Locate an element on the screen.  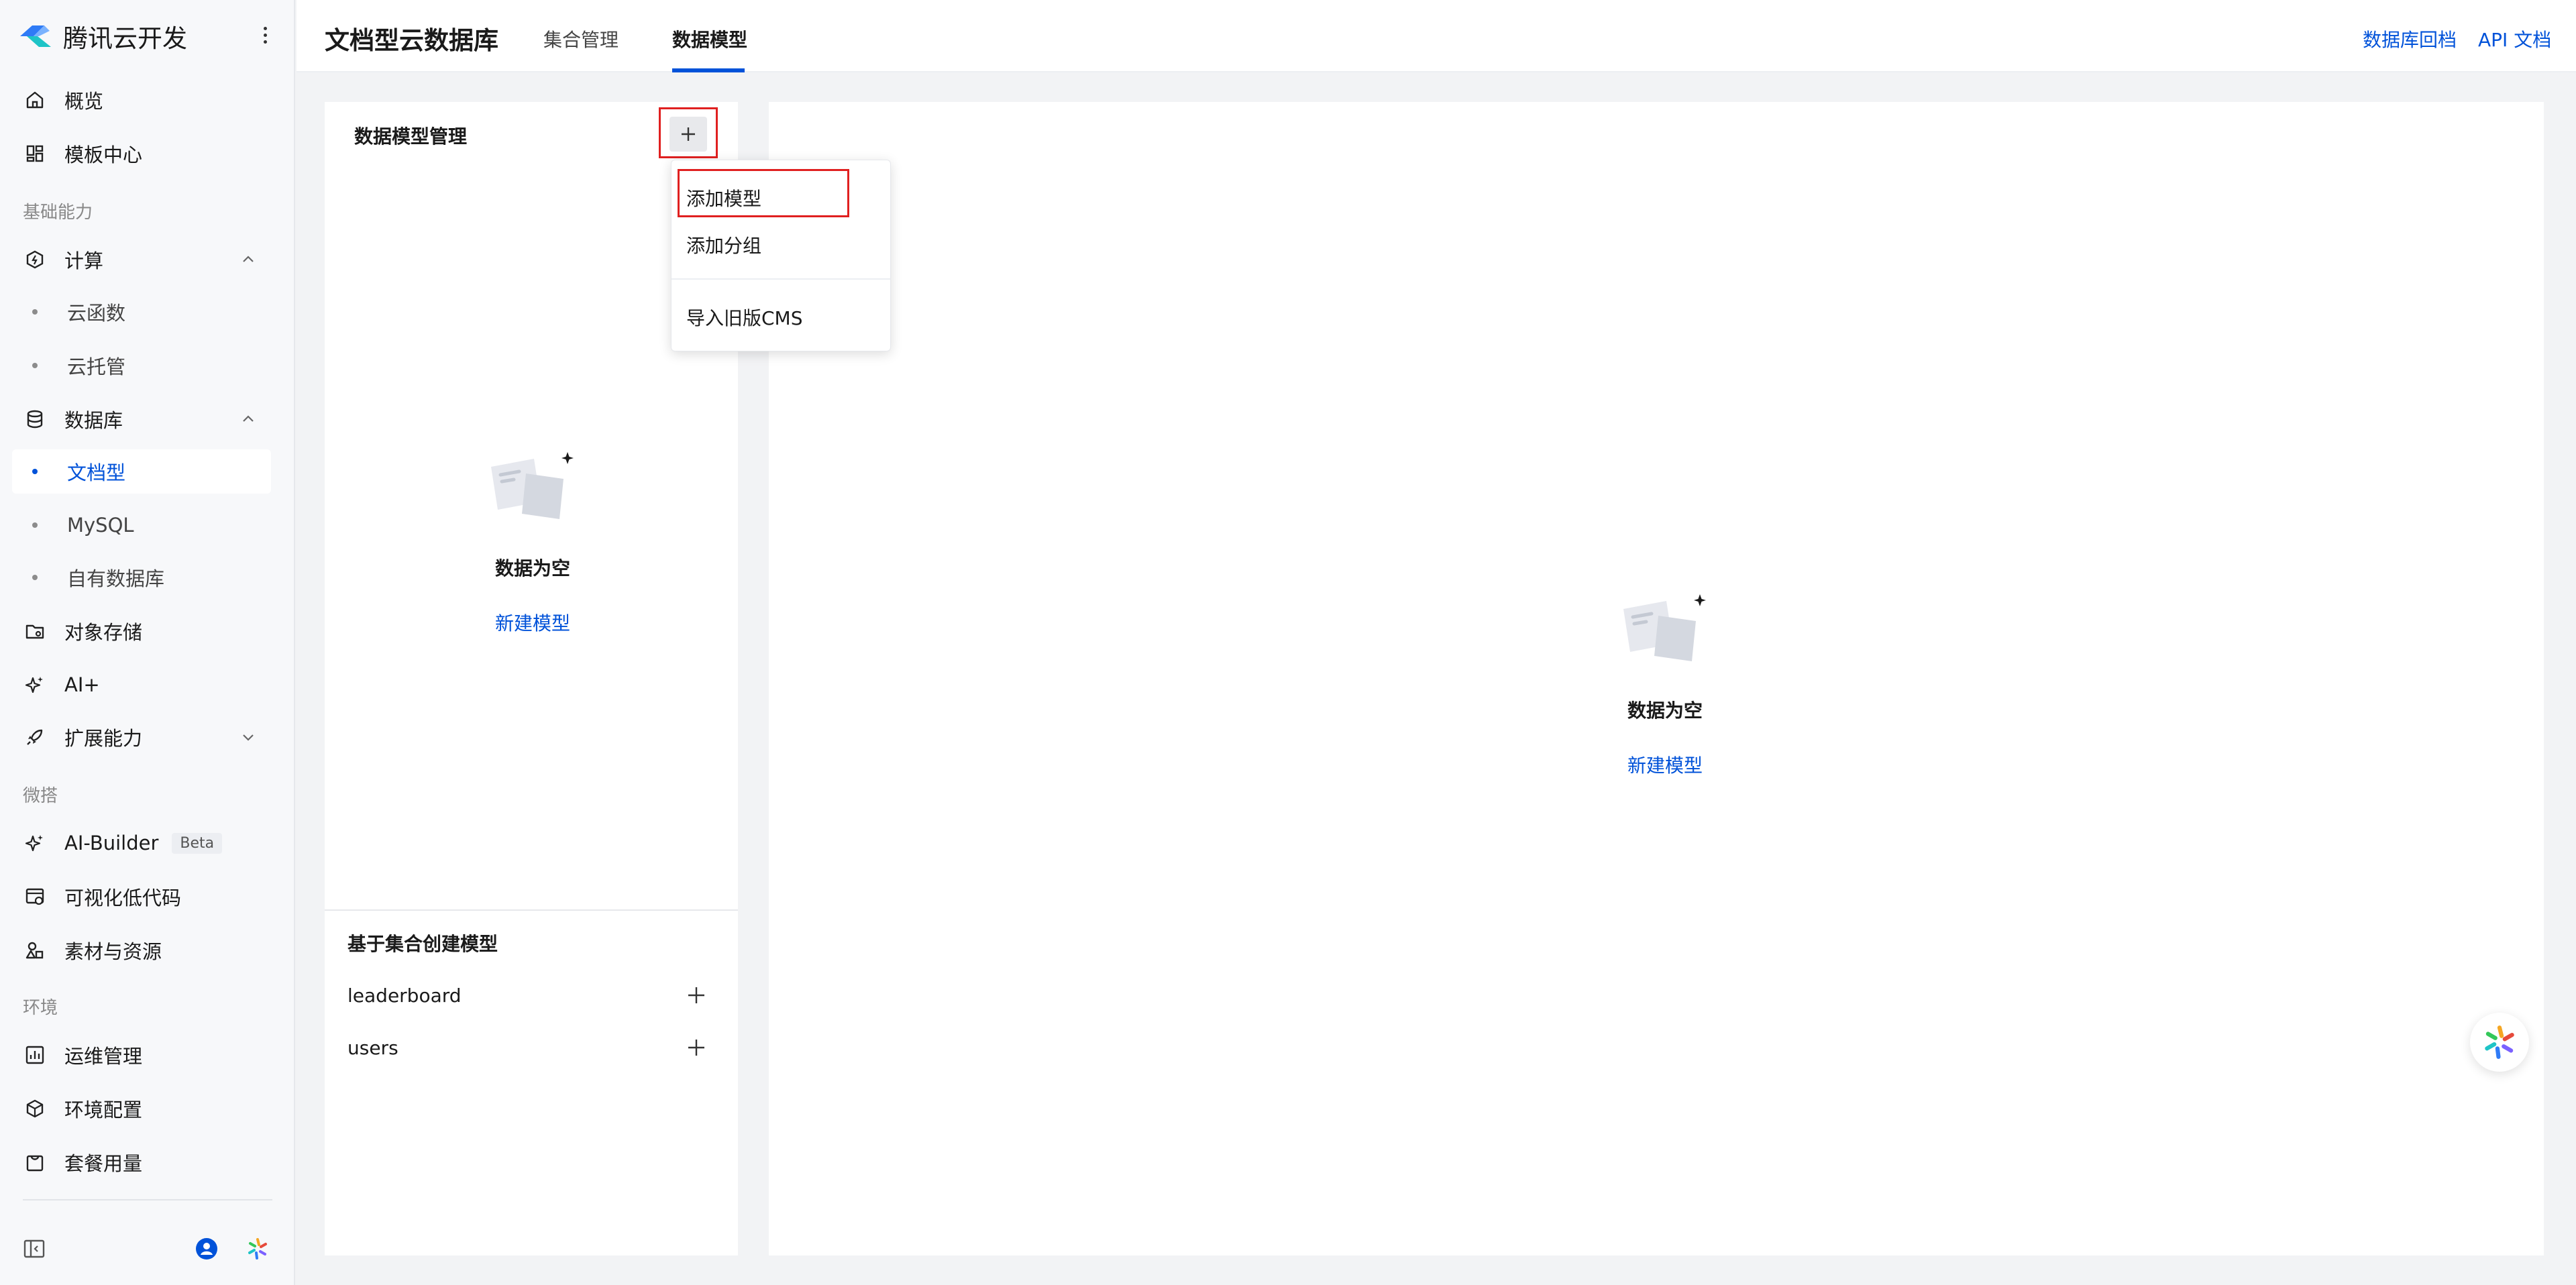
sidebar-item-ops: 运维管理 is located at coordinates (141, 1055).